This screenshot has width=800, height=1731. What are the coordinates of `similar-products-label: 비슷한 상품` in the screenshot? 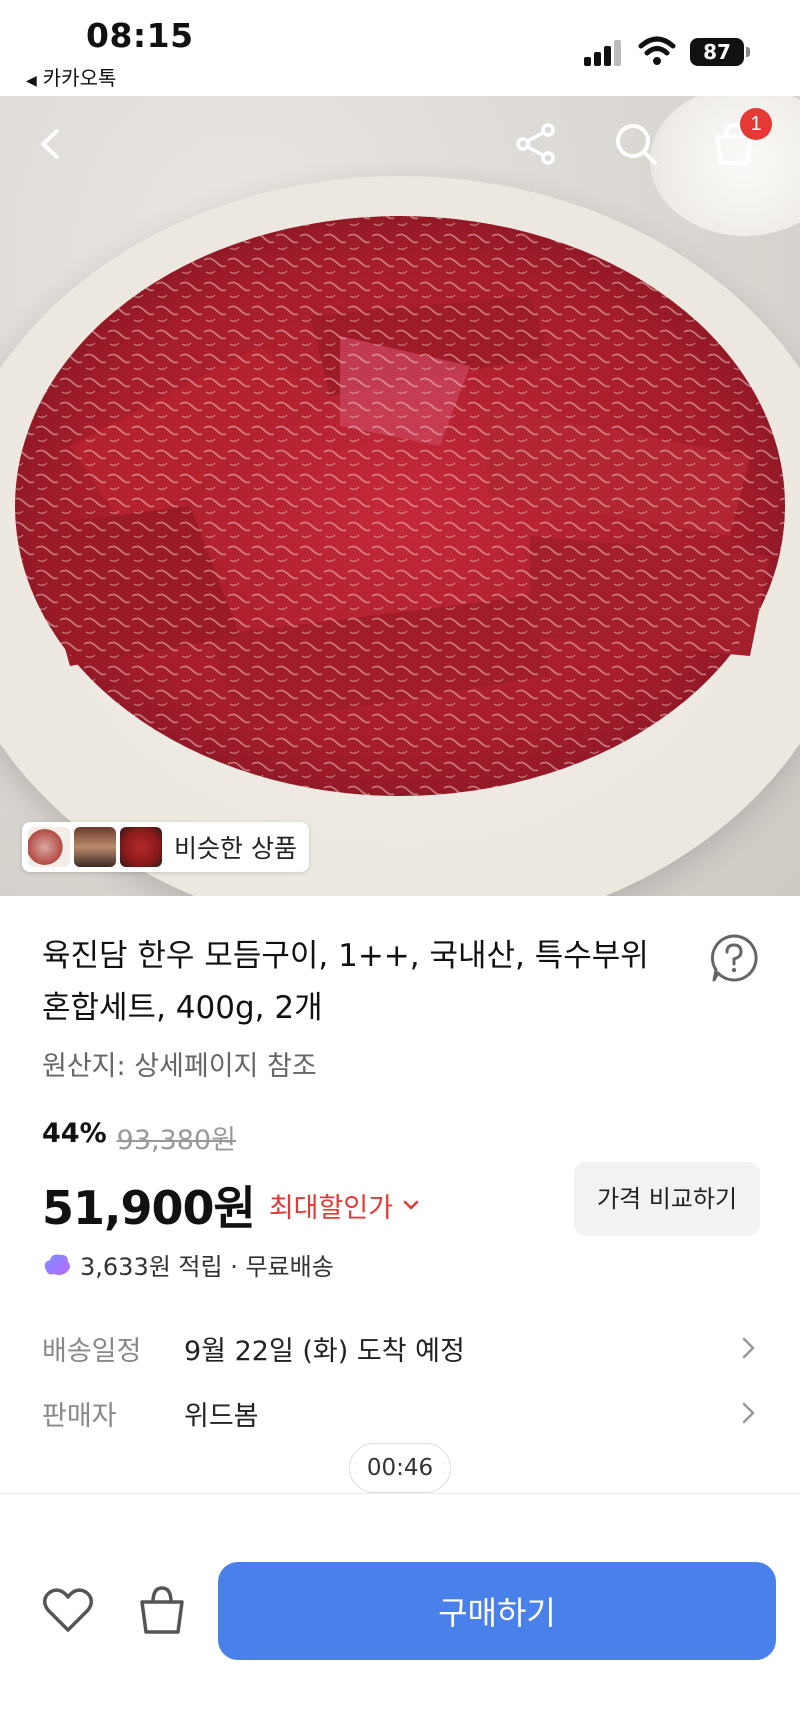 It's located at (235, 848).